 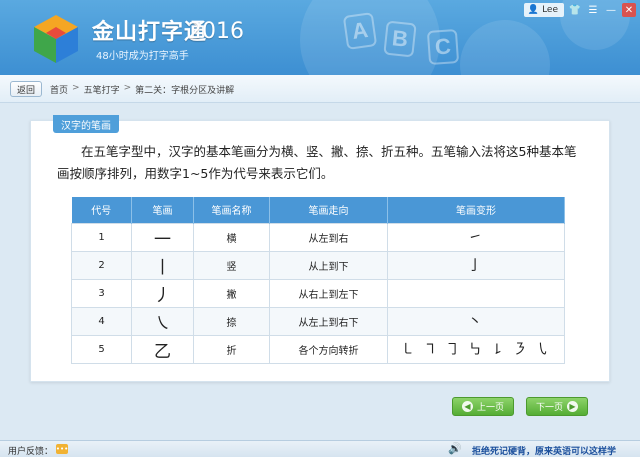 I want to click on feedback-label: 用户反馈：, so click(x=31, y=452).